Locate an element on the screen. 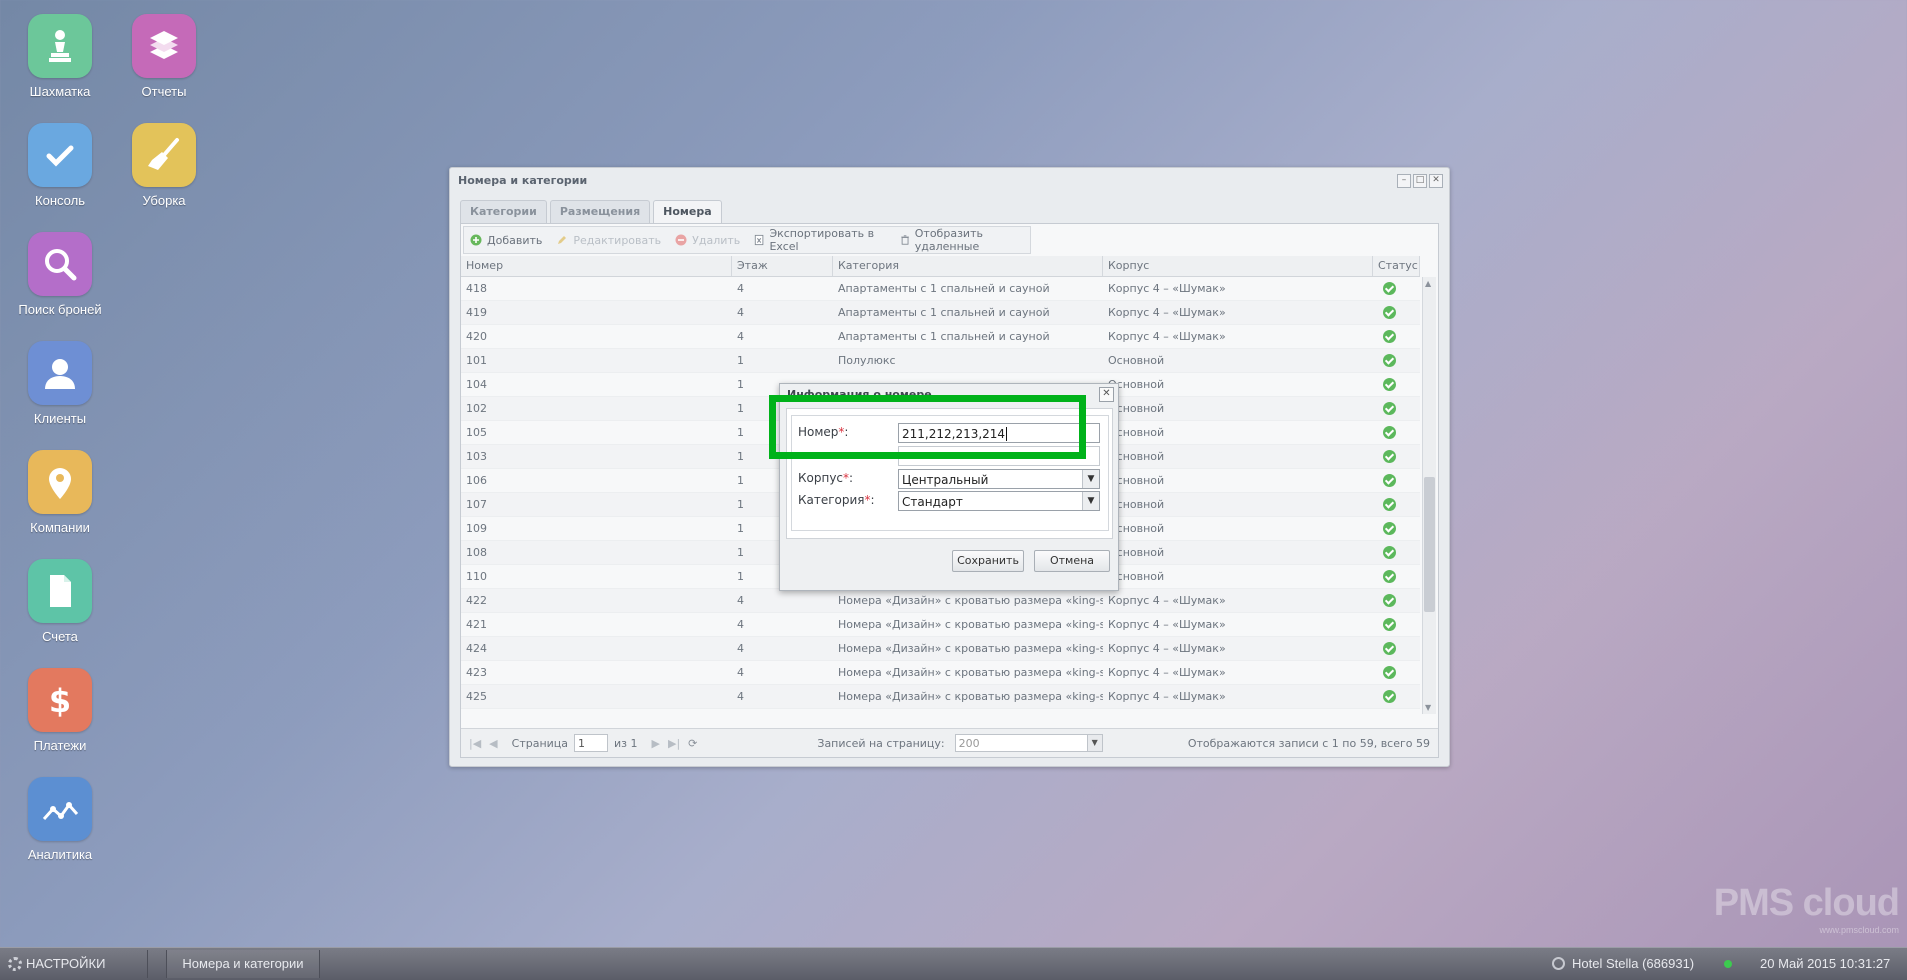  desktop-icon-chessboard: Шахматка is located at coordinates (60, 56).